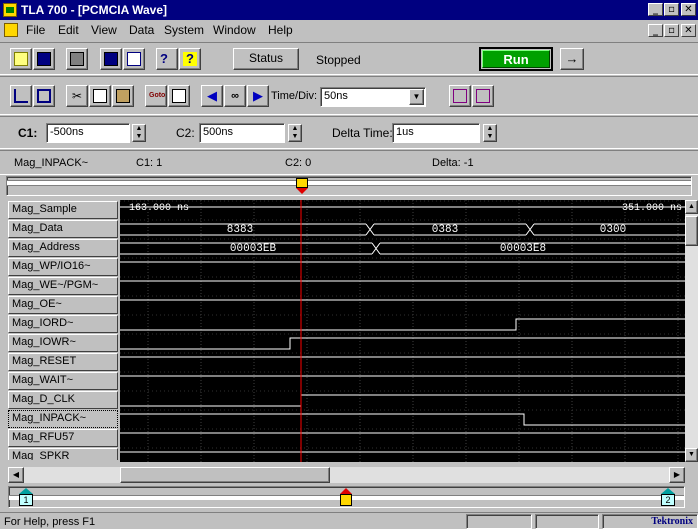 This screenshot has height=529, width=698. What do you see at coordinates (50, 522) in the screenshot?
I see `help-status-text: For Help, press F1` at bounding box center [50, 522].